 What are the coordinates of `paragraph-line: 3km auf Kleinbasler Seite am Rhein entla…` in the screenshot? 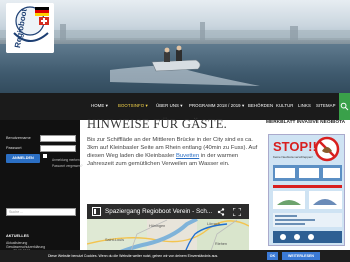 It's located at (172, 148).